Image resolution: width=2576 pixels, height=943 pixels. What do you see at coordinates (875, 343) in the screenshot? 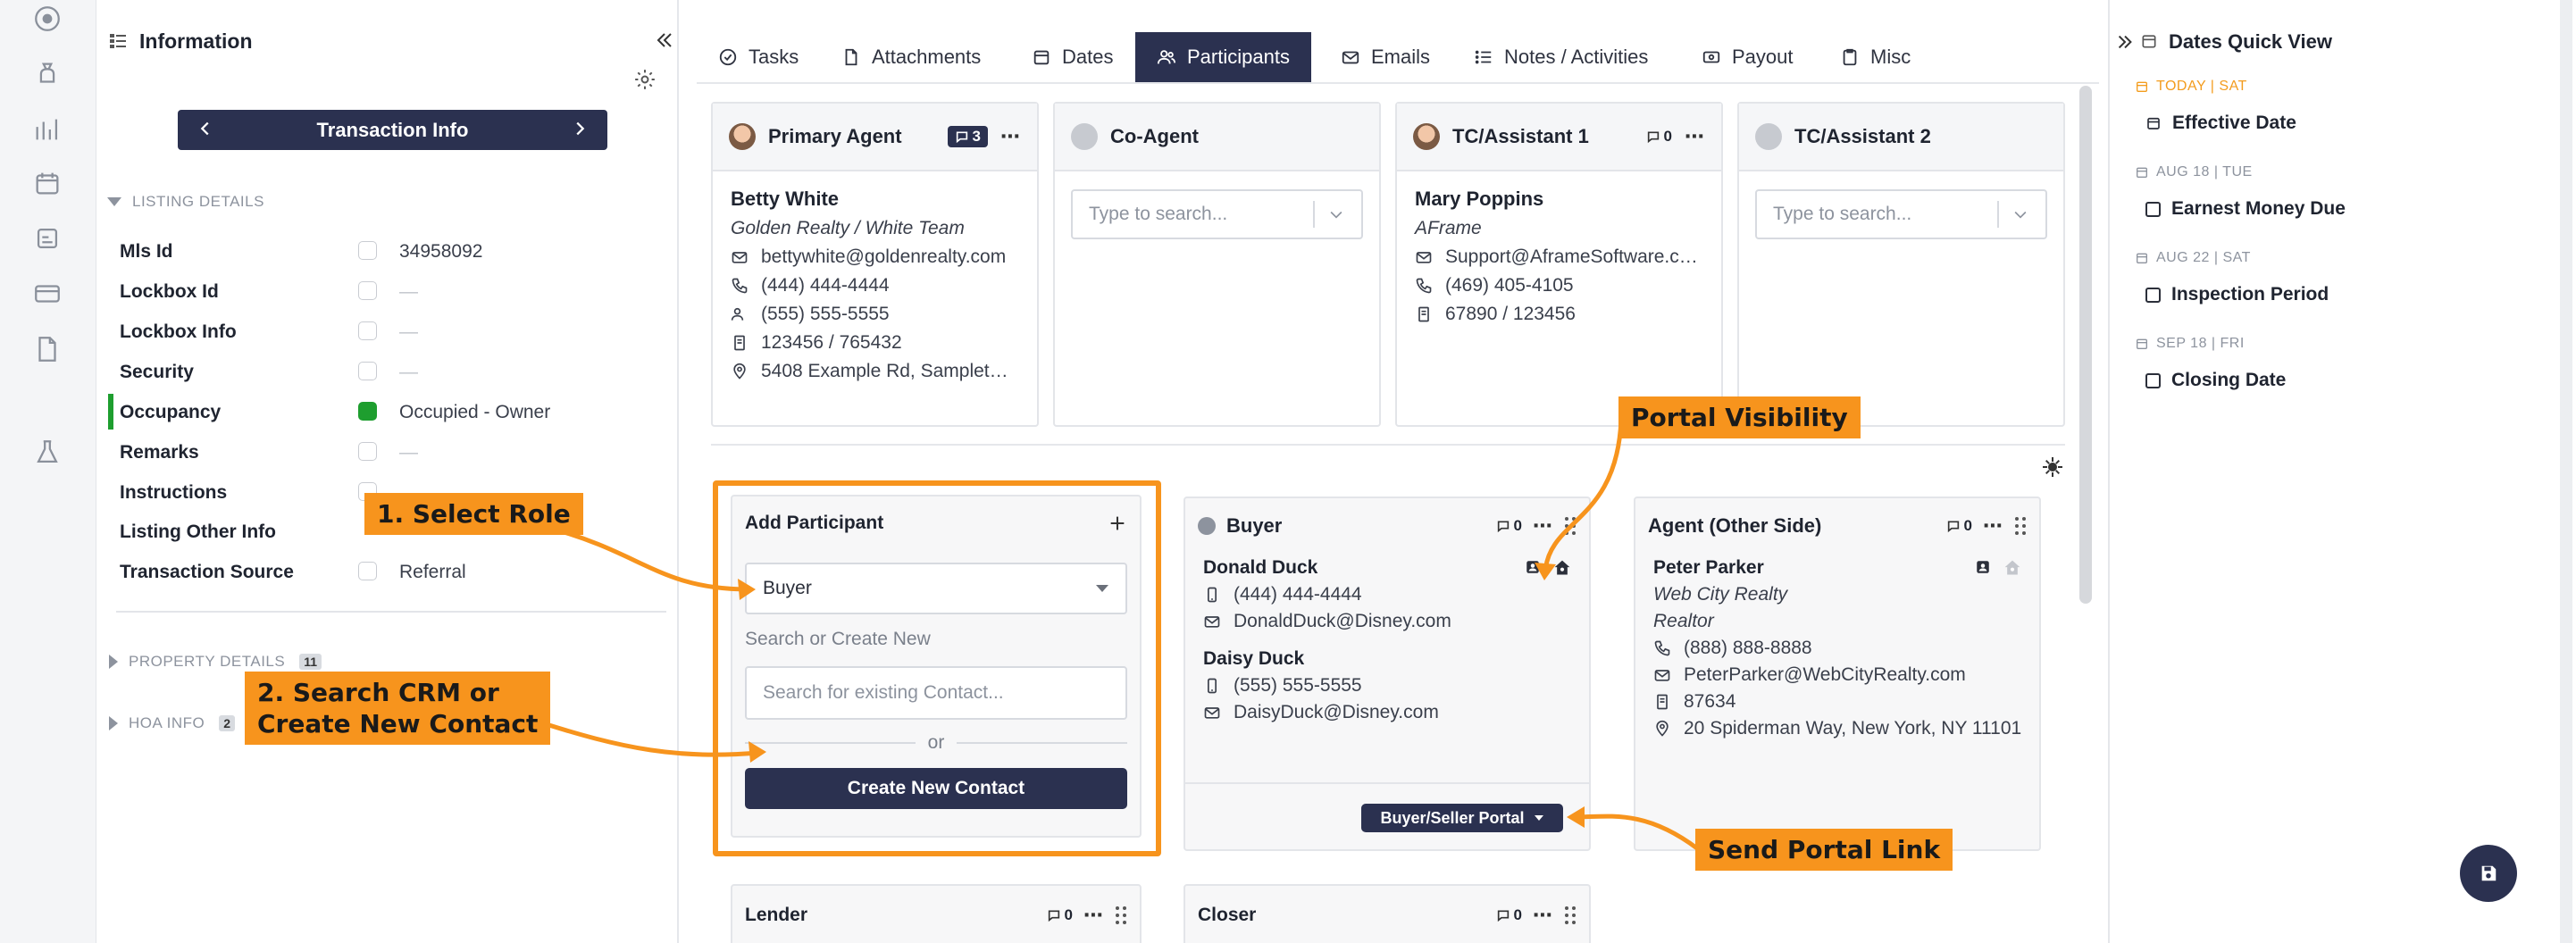
I see `agent-license-row: 123456 / 765432` at bounding box center [875, 343].